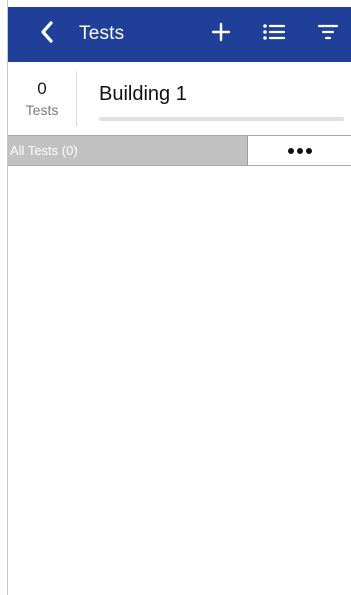  I want to click on filter-button, so click(328, 34).